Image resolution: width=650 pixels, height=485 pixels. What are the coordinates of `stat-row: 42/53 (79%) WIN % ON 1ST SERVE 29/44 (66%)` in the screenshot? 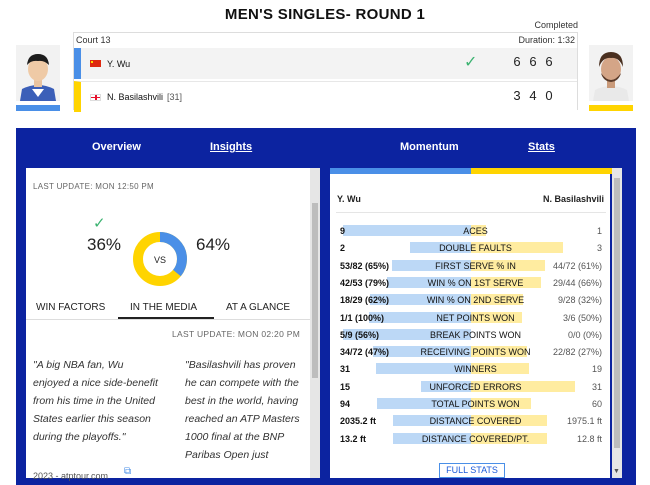 It's located at (471, 282).